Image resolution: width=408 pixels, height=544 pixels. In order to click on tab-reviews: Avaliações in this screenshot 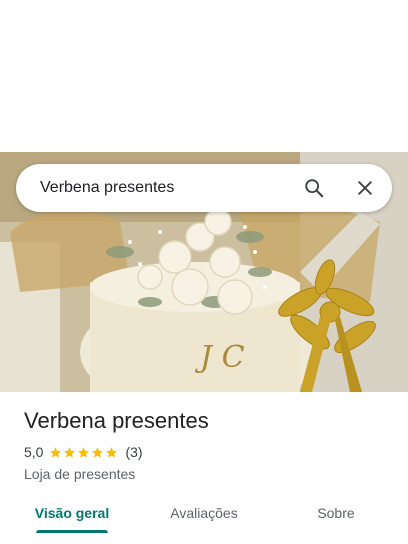, I will do `click(204, 517)`.